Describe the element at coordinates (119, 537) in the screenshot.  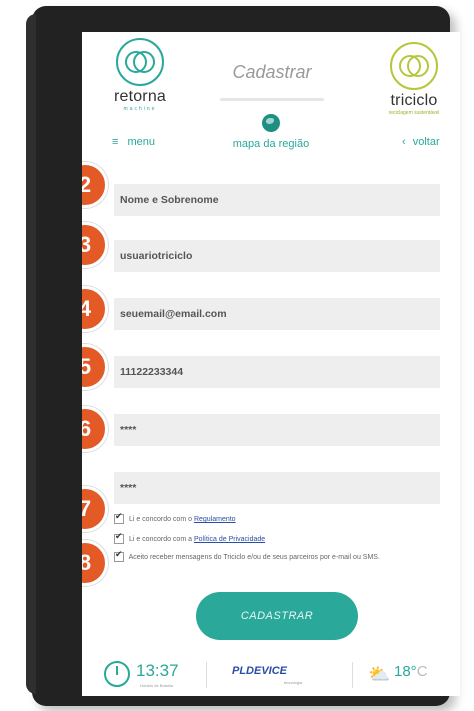
I see `privacy-checkbox` at that location.